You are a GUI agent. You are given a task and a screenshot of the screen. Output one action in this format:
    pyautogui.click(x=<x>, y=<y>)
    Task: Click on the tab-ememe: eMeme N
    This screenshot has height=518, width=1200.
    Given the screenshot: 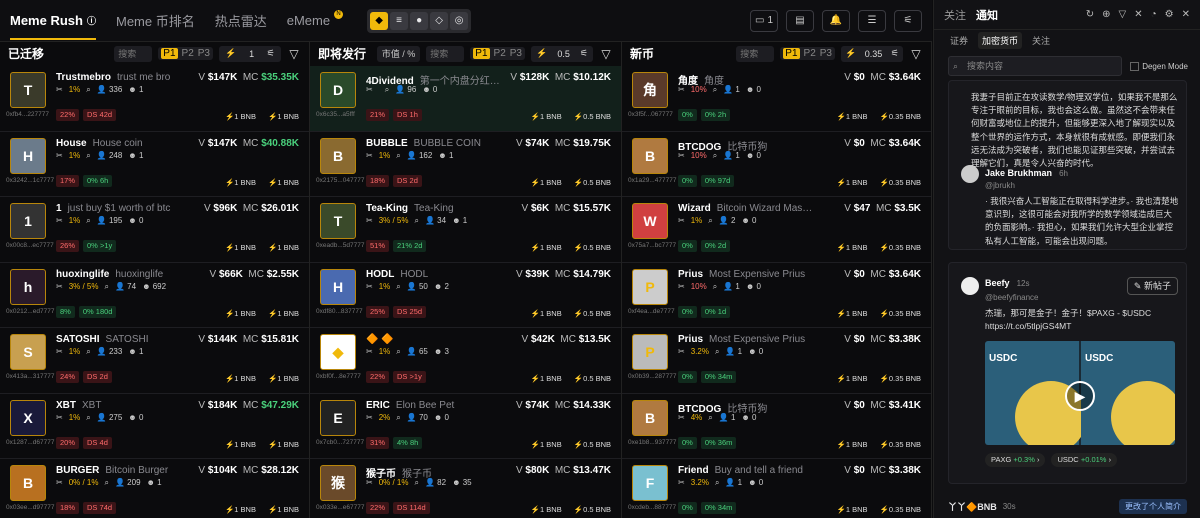 What is the action you would take?
    pyautogui.click(x=315, y=21)
    